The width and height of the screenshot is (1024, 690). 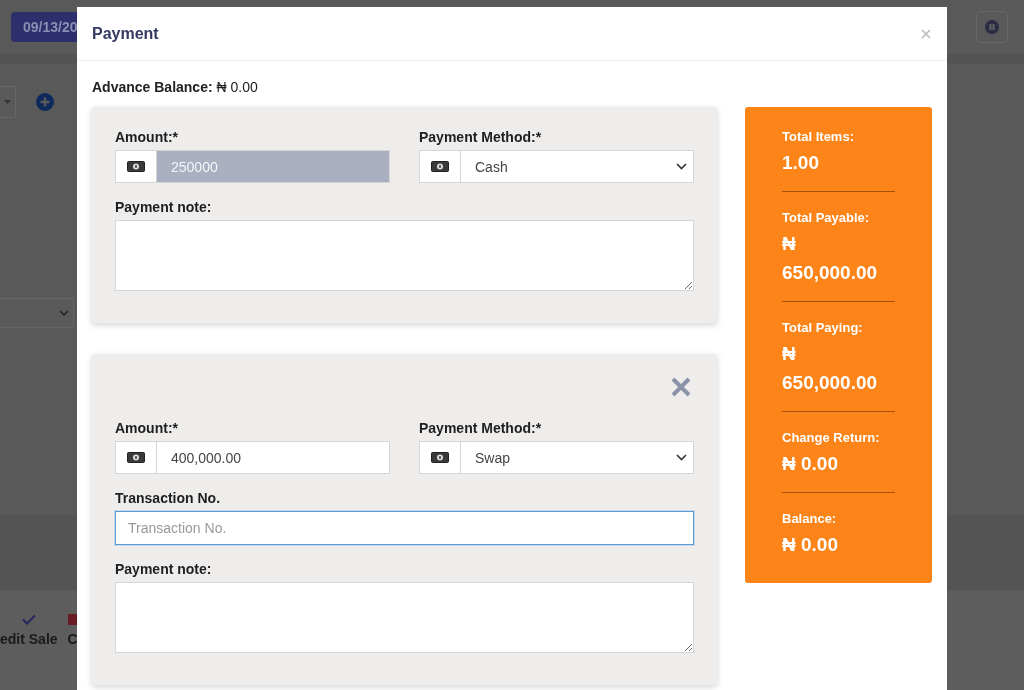 I want to click on pause-icon, so click(x=992, y=27).